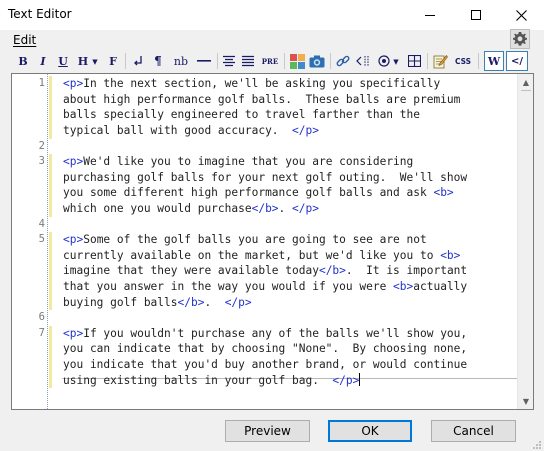 The image size is (544, 451). I want to click on horizontal-rule-icon, so click(204, 61).